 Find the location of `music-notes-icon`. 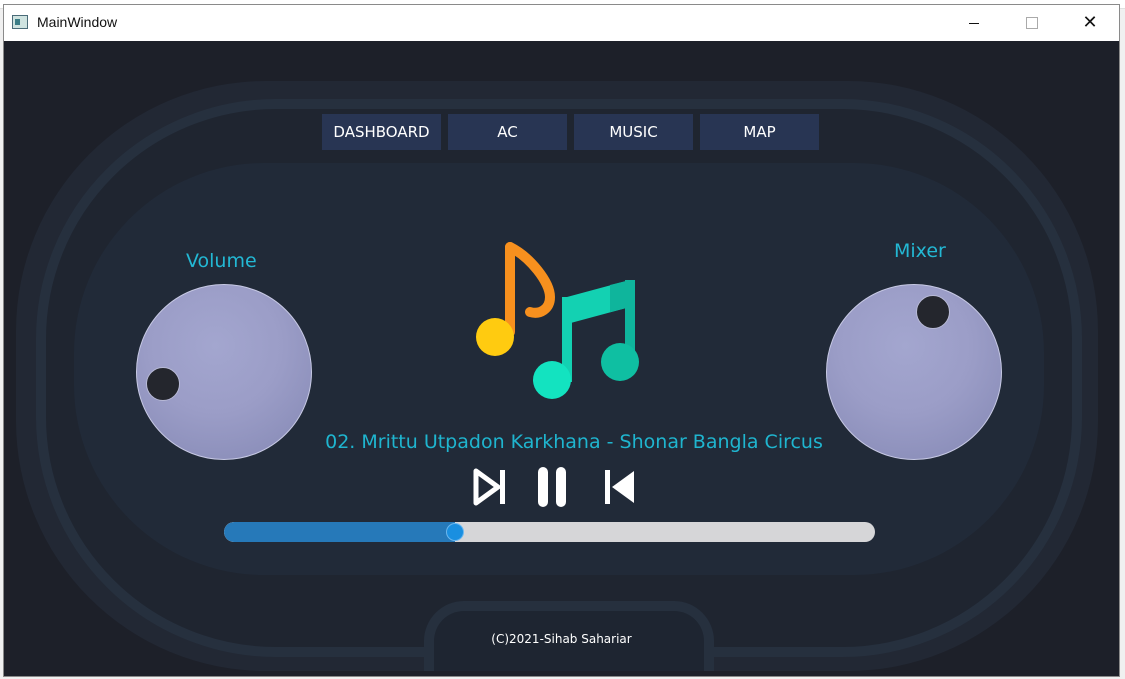

music-notes-icon is located at coordinates (557, 320).